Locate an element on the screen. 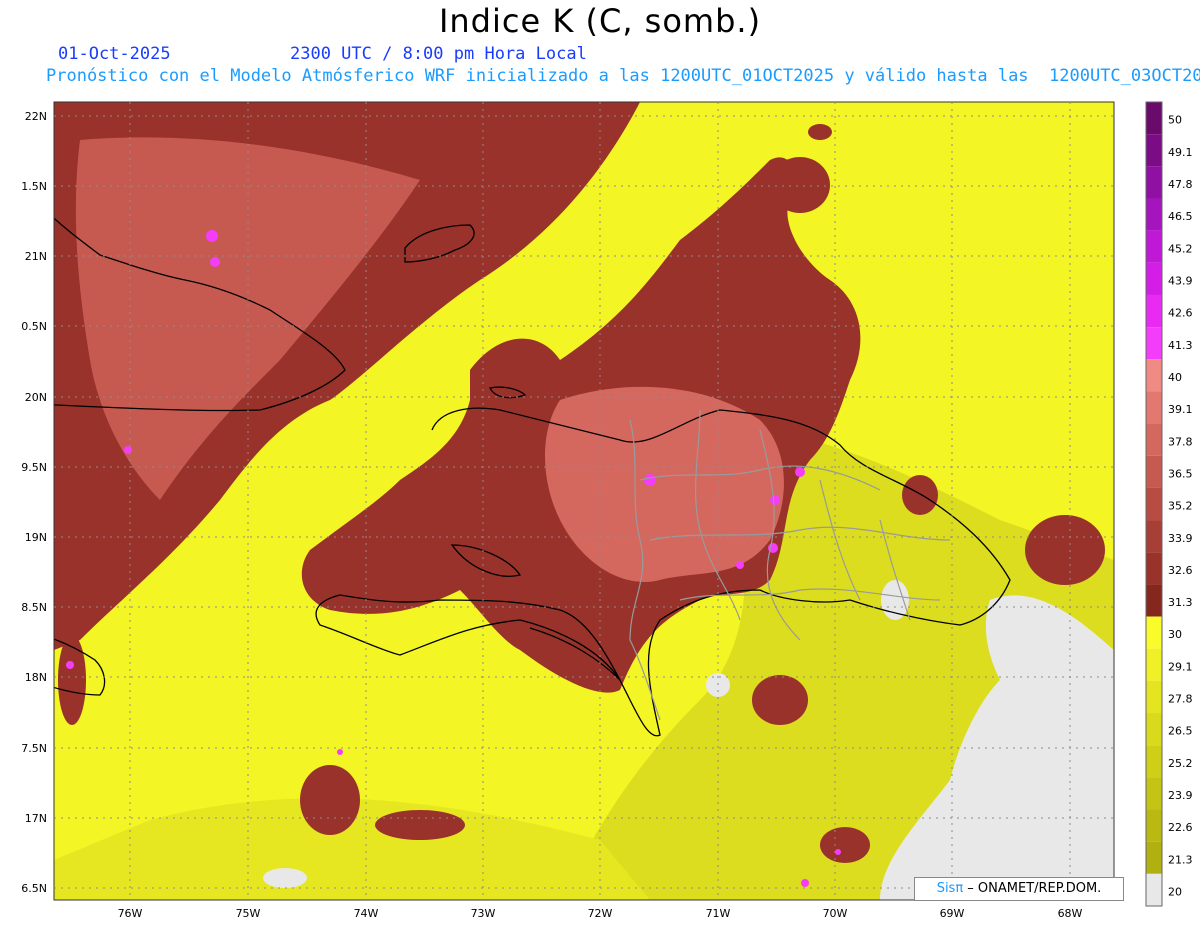  colorbar-label: 29.1 is located at coordinates (1180, 666).